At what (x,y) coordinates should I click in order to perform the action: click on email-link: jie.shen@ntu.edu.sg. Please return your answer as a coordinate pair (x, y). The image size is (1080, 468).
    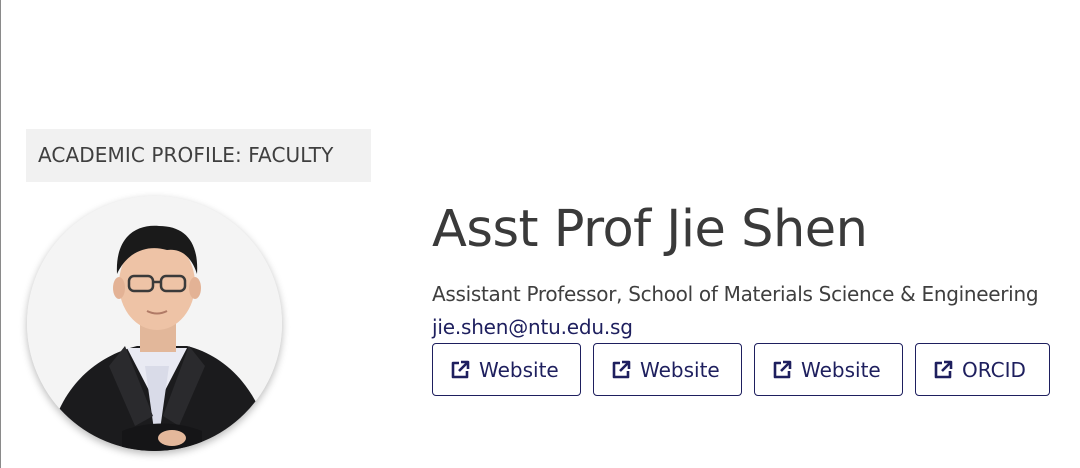
    Looking at the image, I should click on (532, 327).